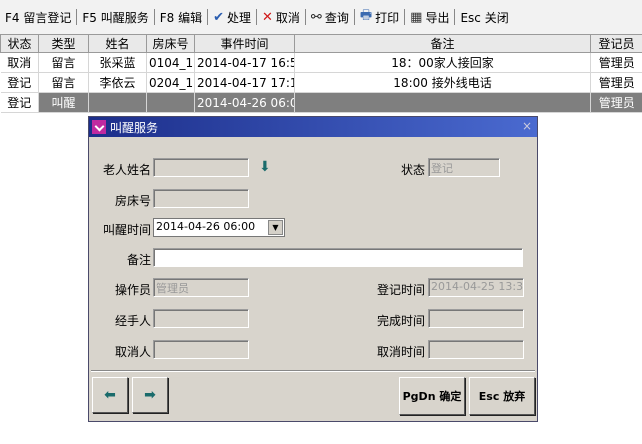  Describe the element at coordinates (313, 371) in the screenshot. I see `dialog-divider` at that location.